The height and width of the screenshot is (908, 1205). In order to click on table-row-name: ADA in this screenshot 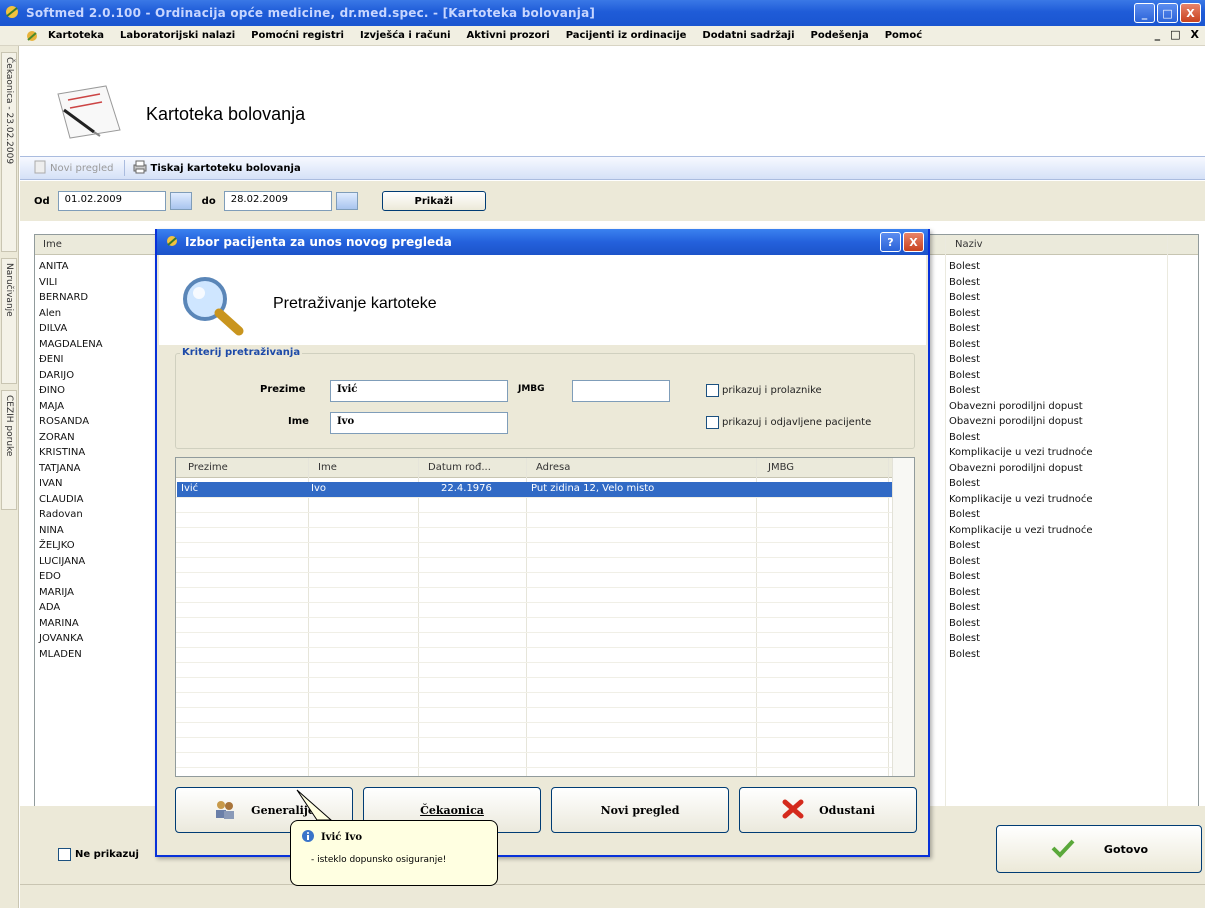, I will do `click(71, 608)`.